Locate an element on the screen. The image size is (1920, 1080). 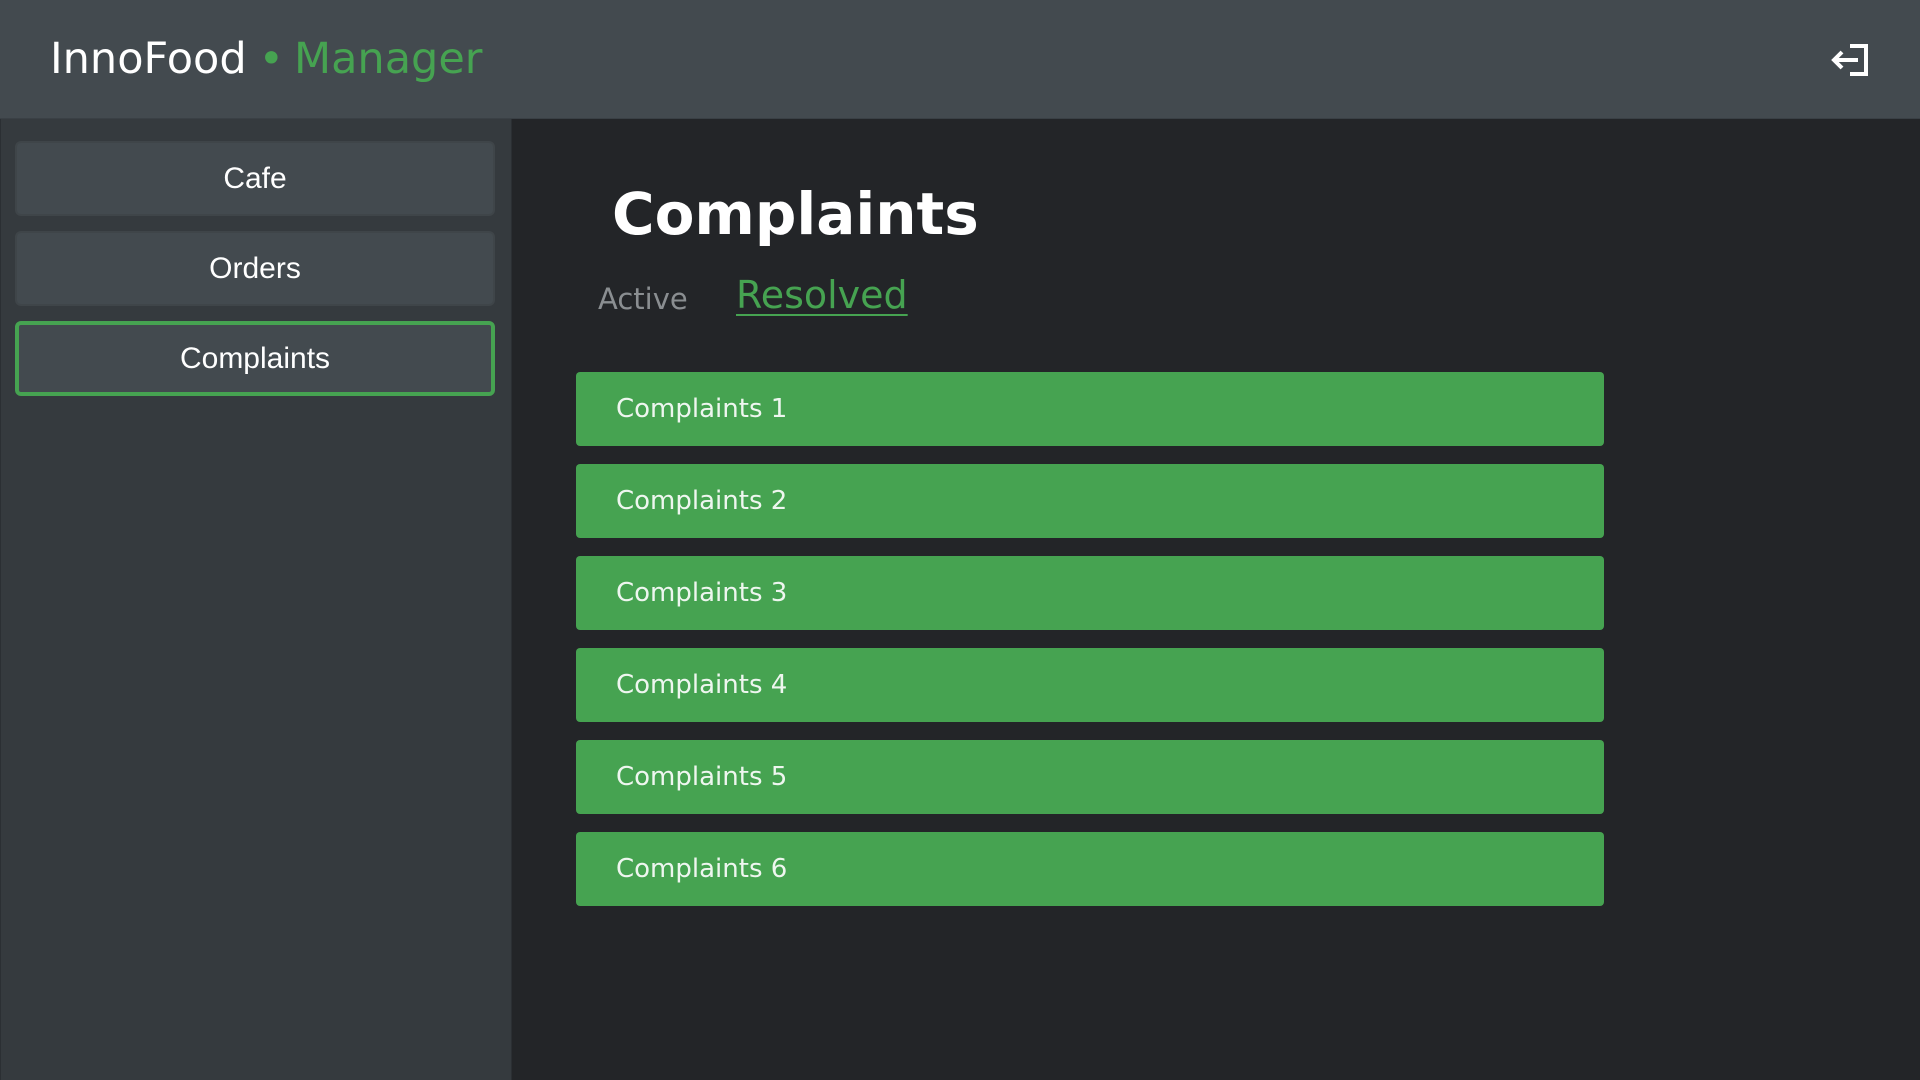
brand-logo: InnoFood • Manager is located at coordinates (266, 59).